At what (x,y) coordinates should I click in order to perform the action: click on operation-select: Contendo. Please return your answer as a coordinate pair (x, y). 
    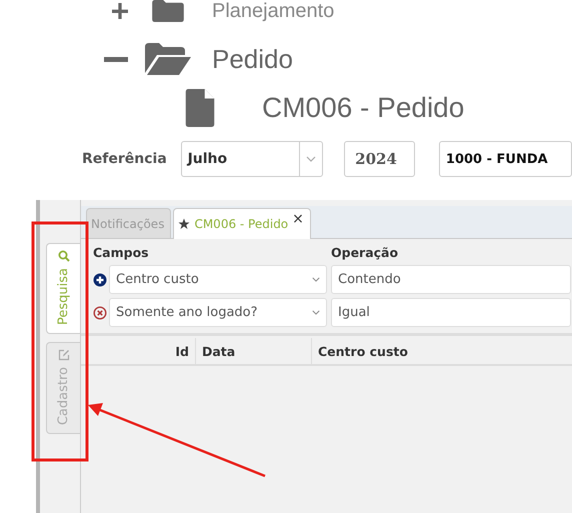
    Looking at the image, I should click on (451, 279).